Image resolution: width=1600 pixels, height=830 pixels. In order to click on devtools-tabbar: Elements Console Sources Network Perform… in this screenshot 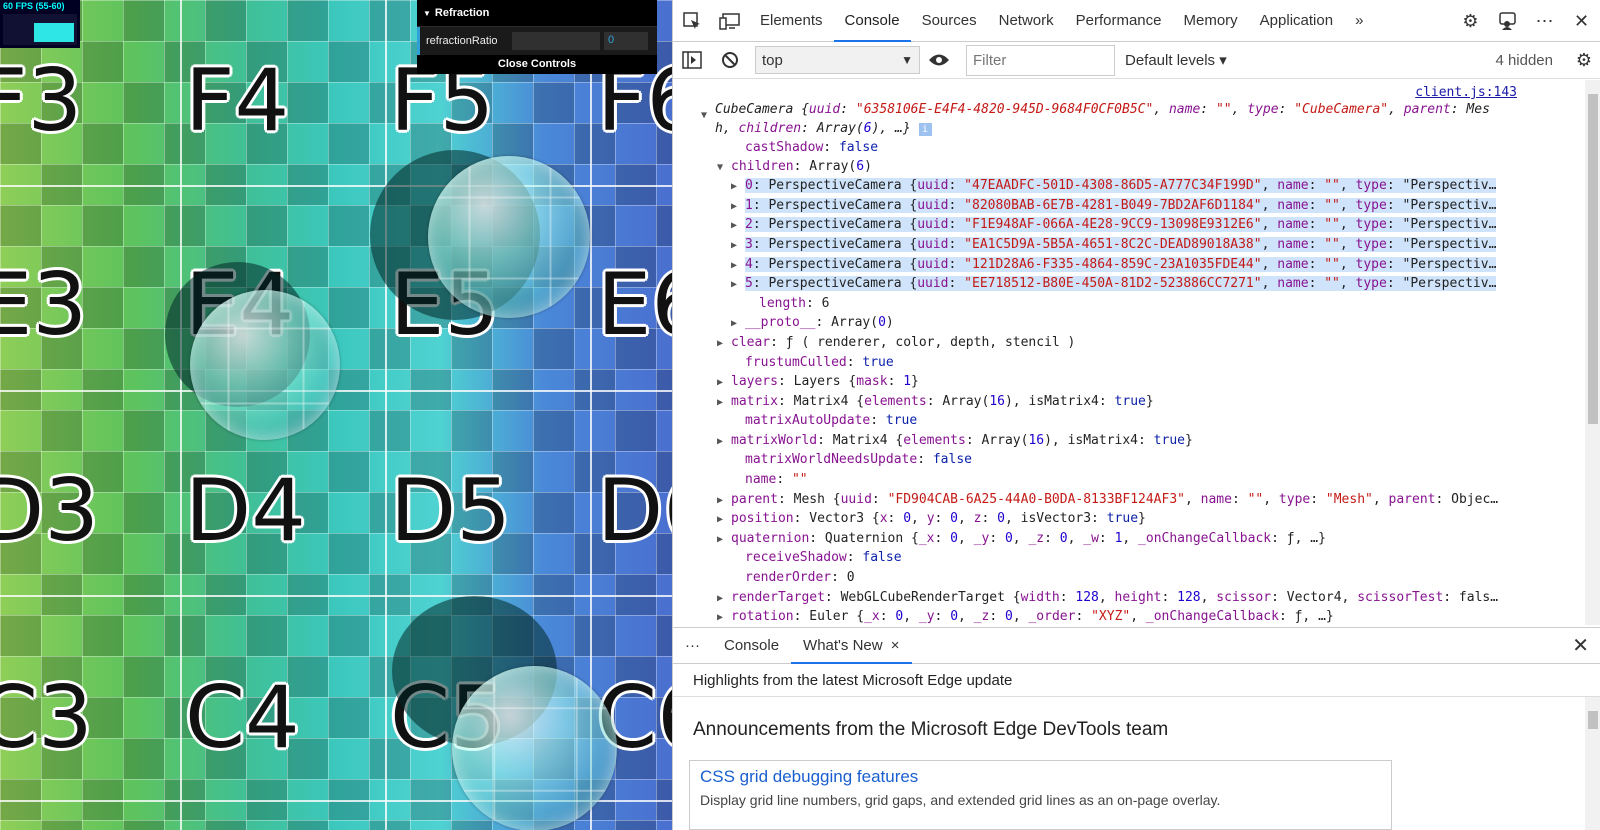, I will do `click(1136, 21)`.